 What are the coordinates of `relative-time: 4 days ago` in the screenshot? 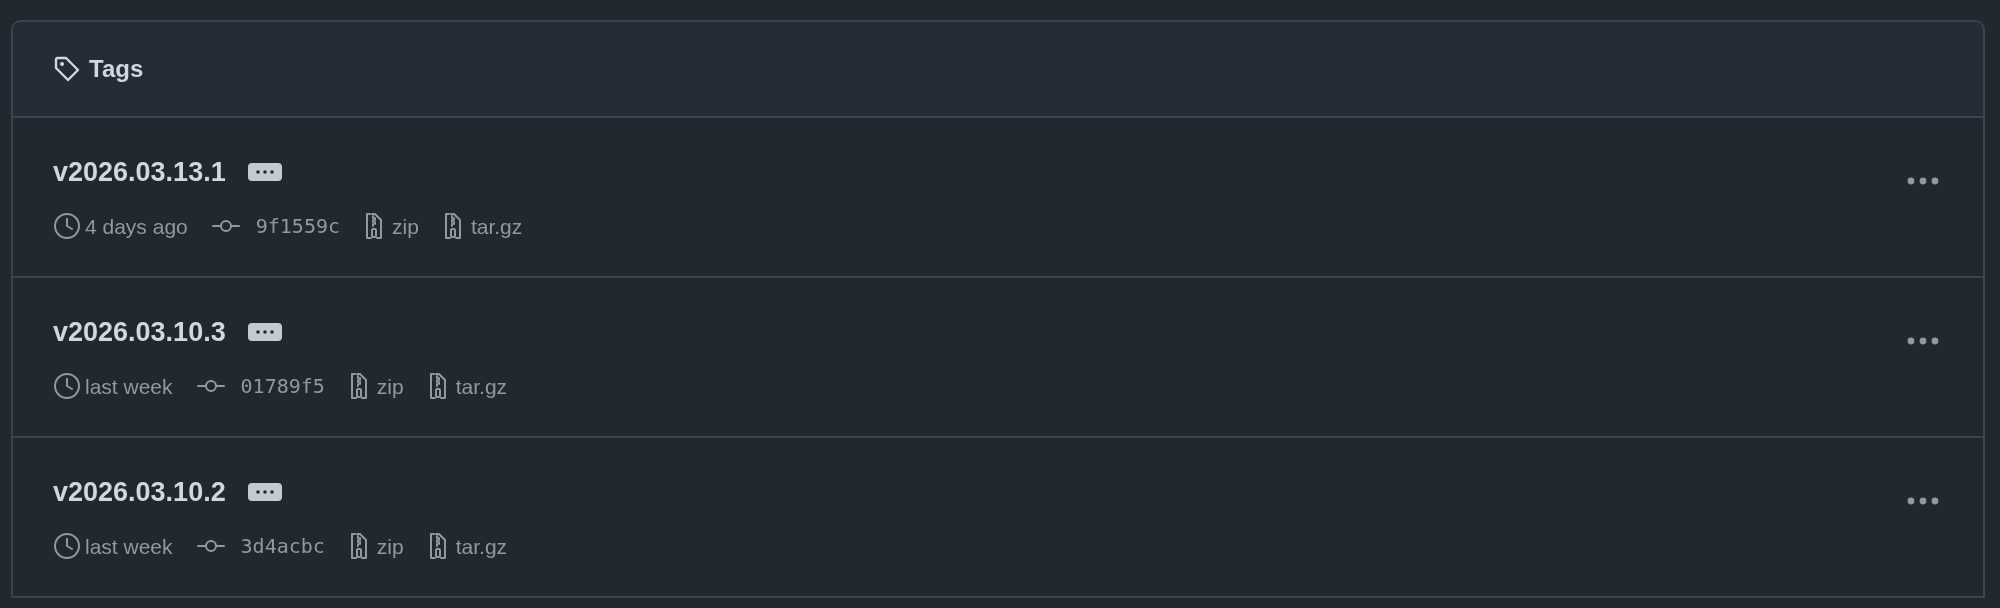 It's located at (136, 226).